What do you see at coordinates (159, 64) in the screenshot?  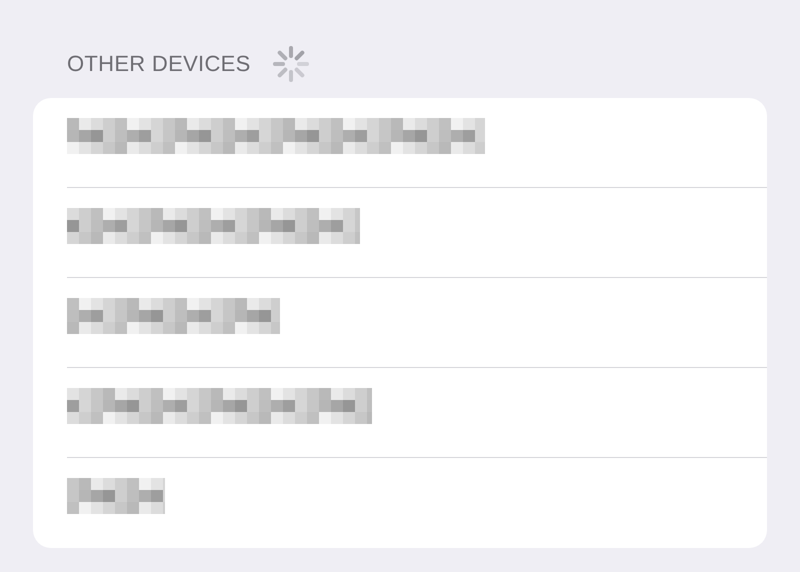 I see `section-title: OTHER DEVICES` at bounding box center [159, 64].